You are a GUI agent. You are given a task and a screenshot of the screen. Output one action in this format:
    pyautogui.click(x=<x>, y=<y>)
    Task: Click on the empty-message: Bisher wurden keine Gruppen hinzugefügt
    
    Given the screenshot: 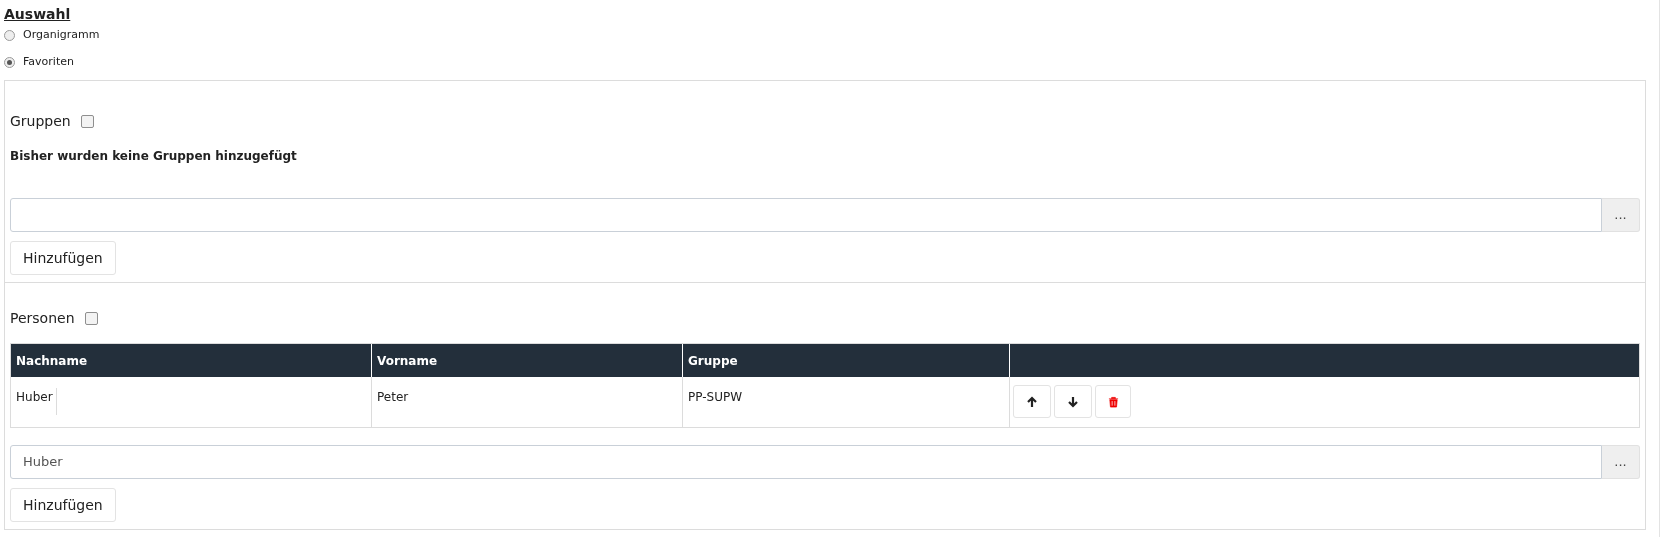 What is the action you would take?
    pyautogui.click(x=153, y=156)
    